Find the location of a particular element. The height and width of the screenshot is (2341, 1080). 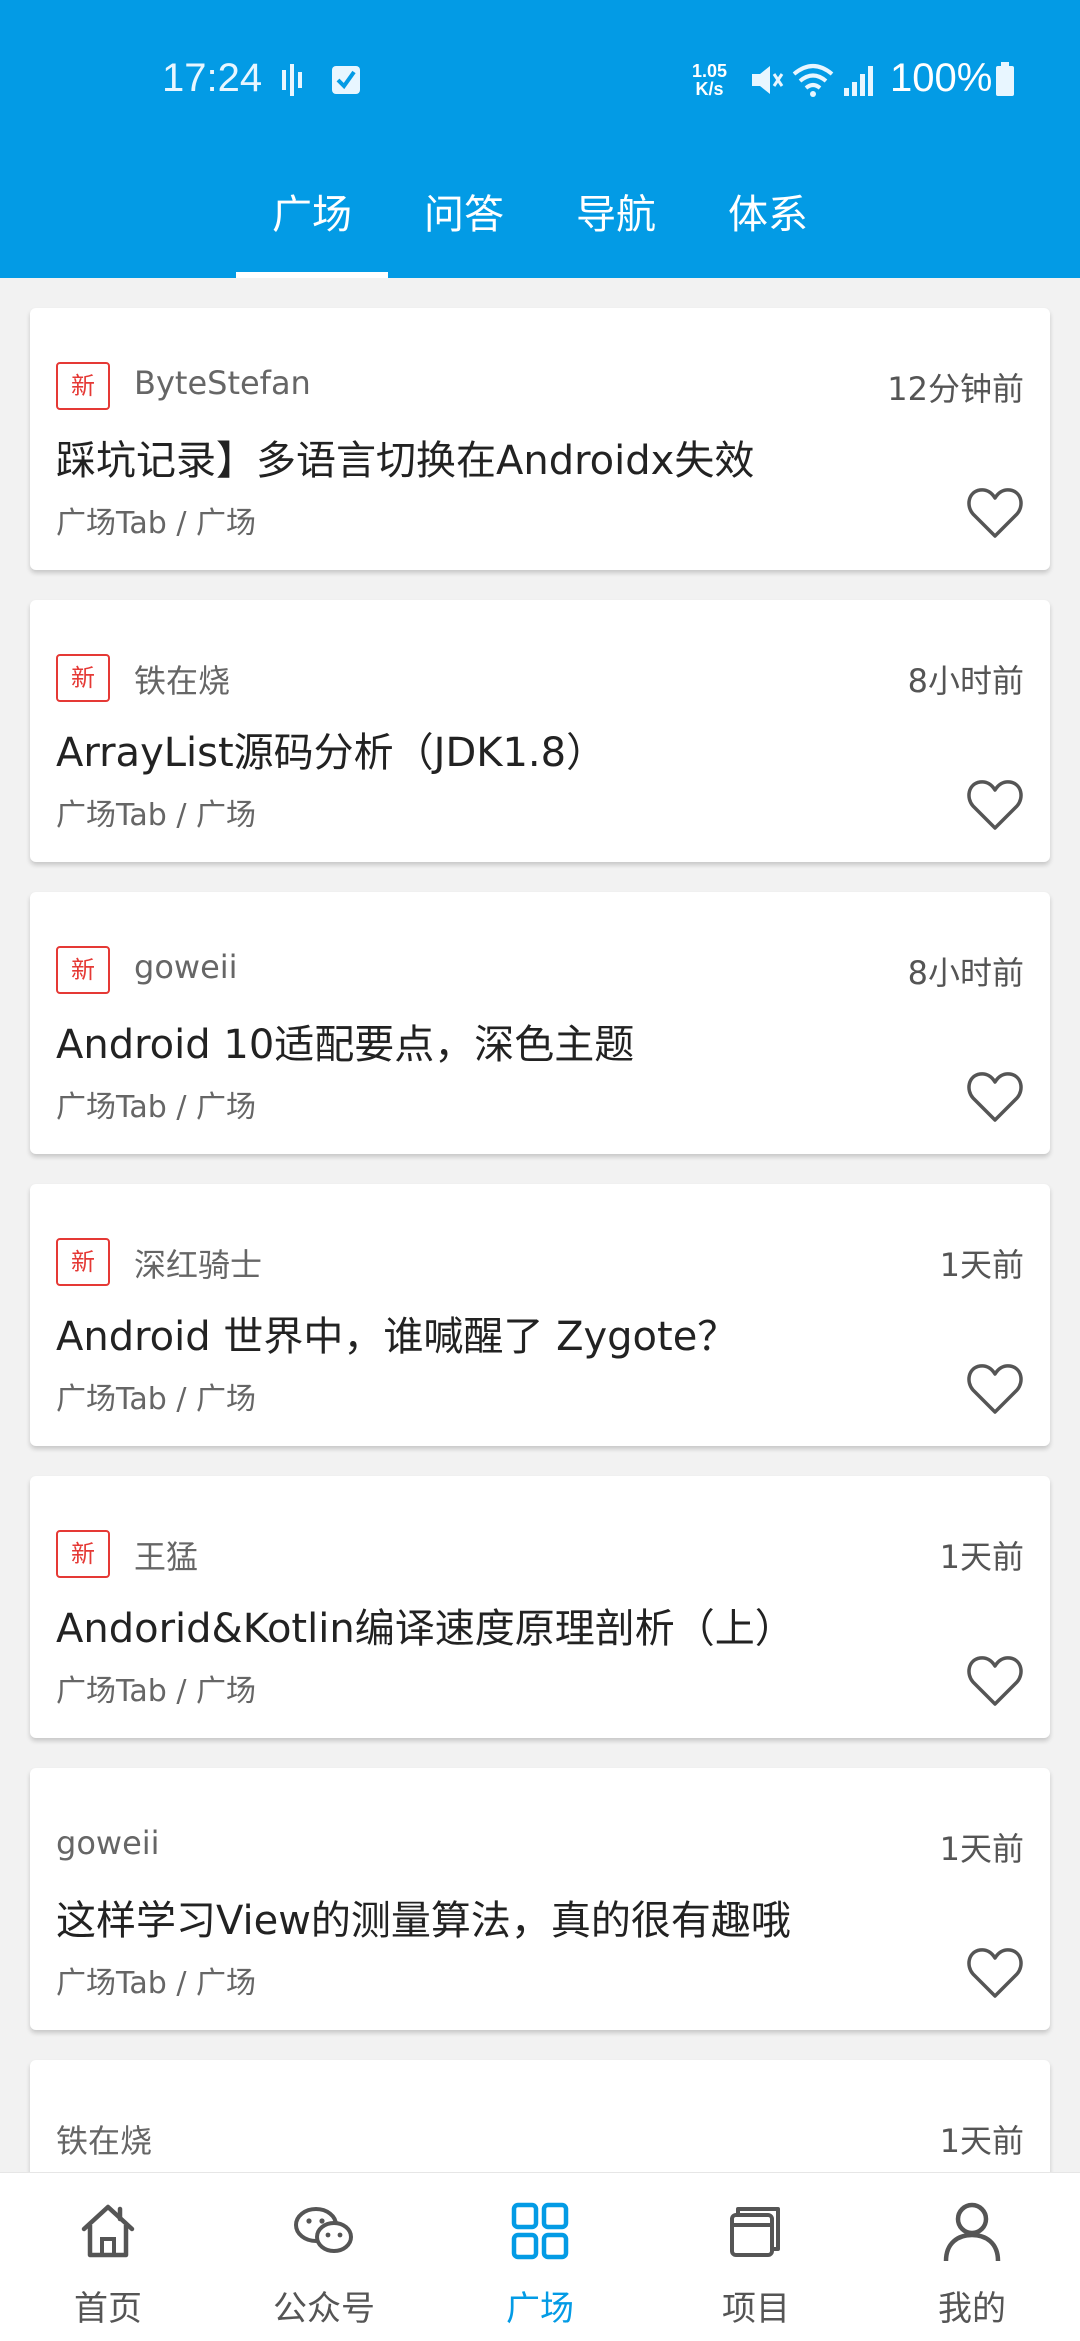

article-title: 这样学习View的测量算法，真的很有趣哦 is located at coordinates (423, 1917).